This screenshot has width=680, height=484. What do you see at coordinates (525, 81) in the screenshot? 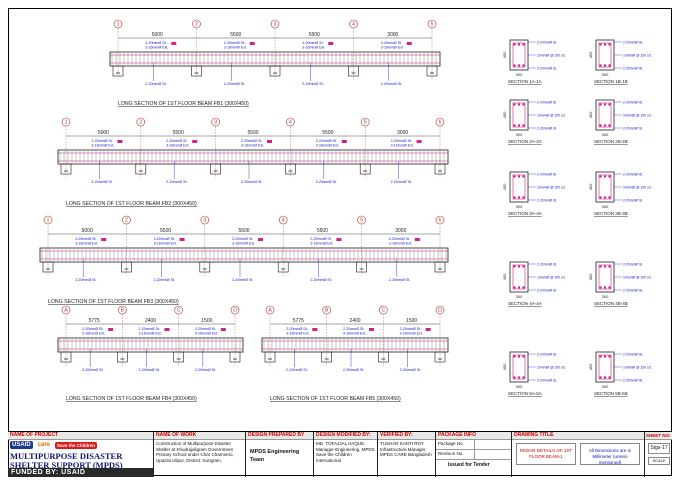
I see `section-title: SECTION 1A-1A` at bounding box center [525, 81].